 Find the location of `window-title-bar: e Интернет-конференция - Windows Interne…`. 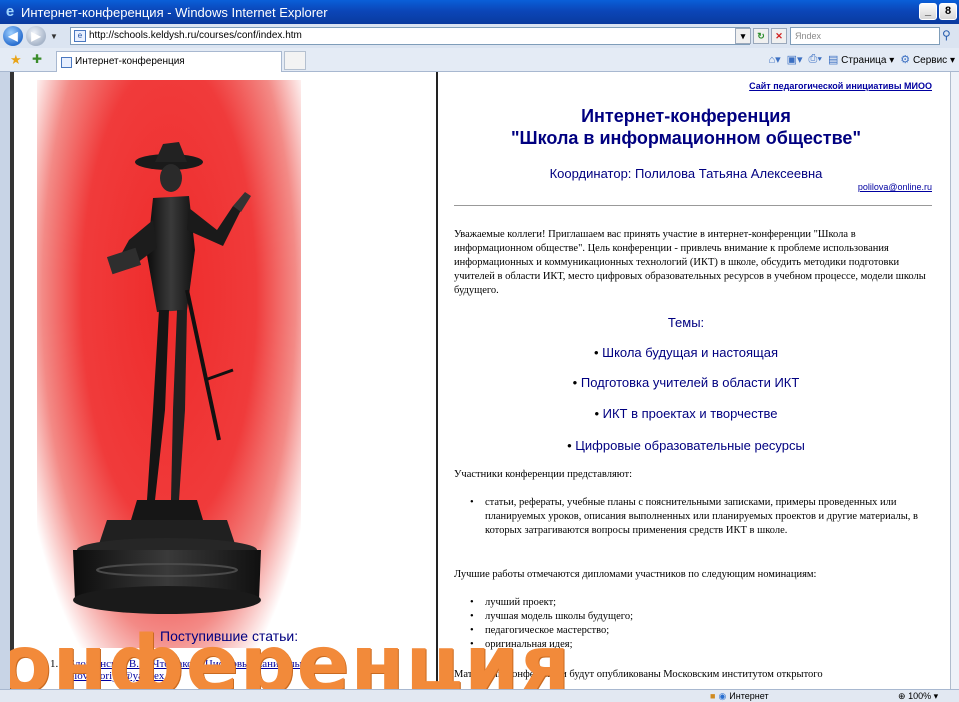

window-title-bar: e Интернет-конференция - Windows Interne… is located at coordinates (479, 12).